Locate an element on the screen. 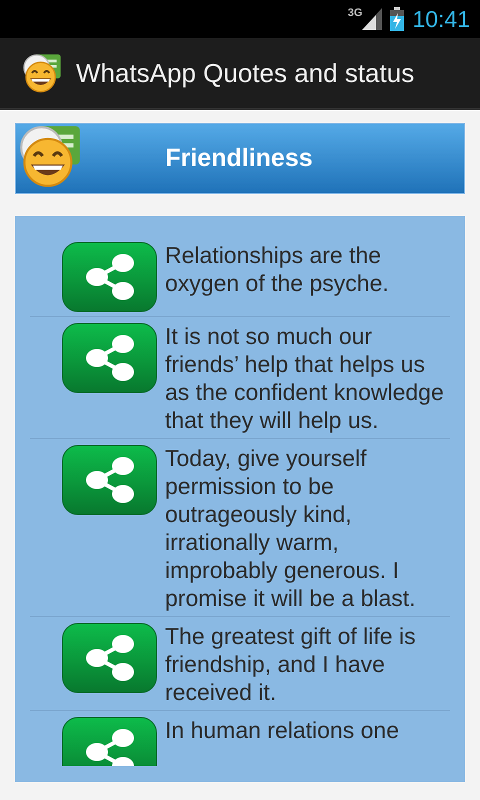 This screenshot has width=480, height=800. quote-text: The greatest gift of life is friendship, and I have received it. is located at coordinates (291, 664).